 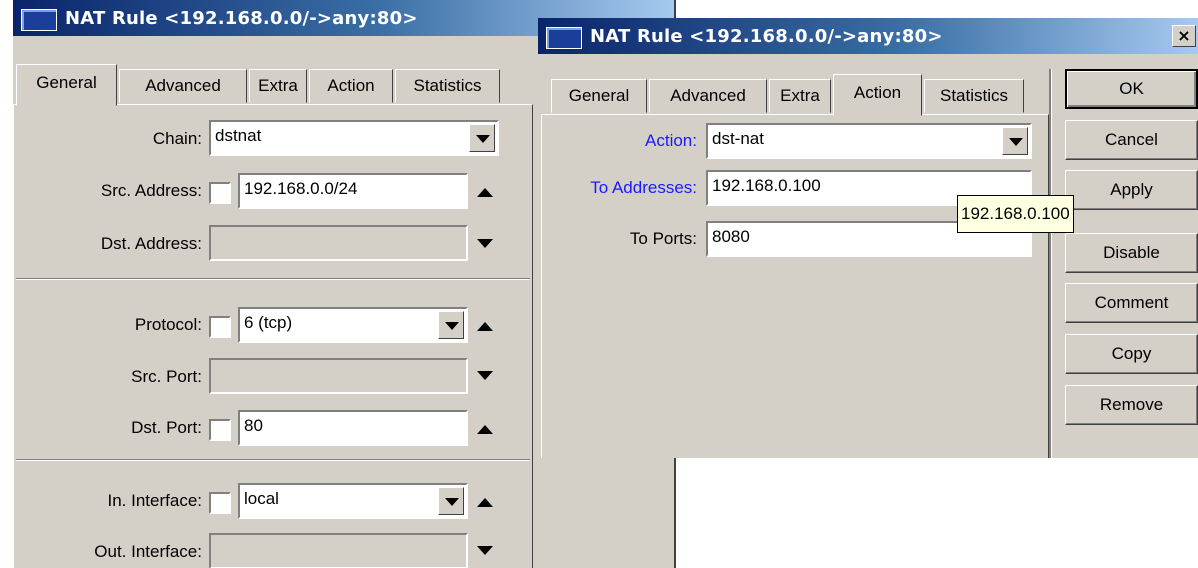 I want to click on to-ports-label: To Ports:, so click(x=663, y=238).